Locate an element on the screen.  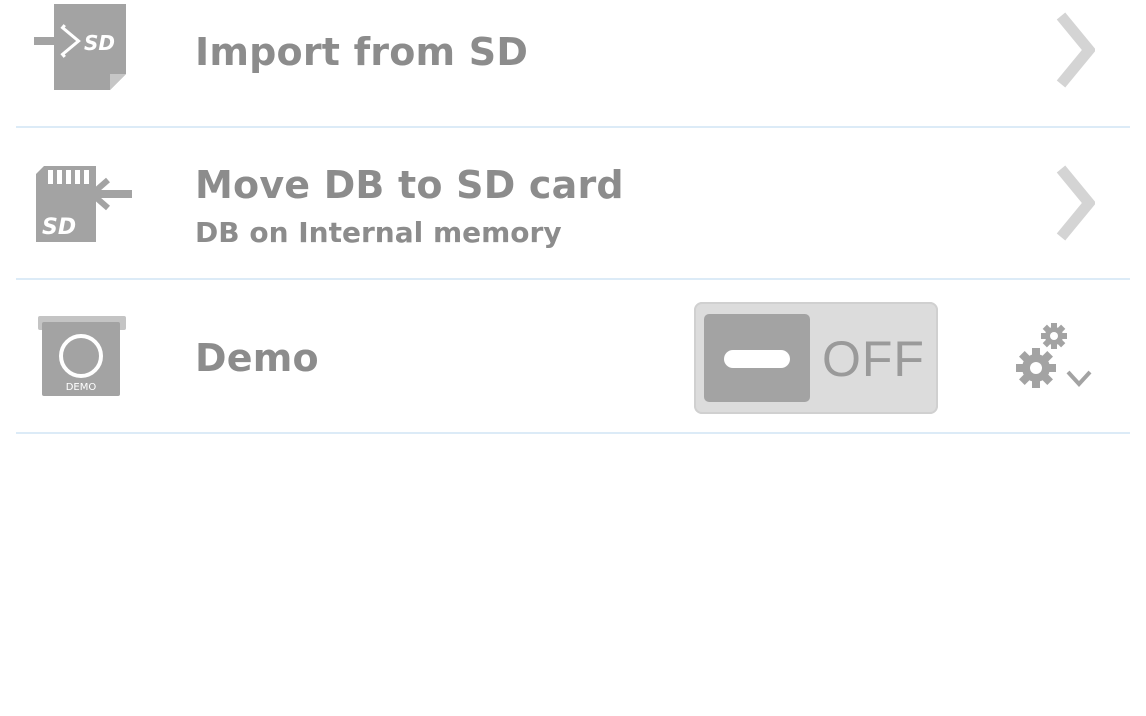
db-location-status: DB on Internal memory is located at coordinates (378, 232).